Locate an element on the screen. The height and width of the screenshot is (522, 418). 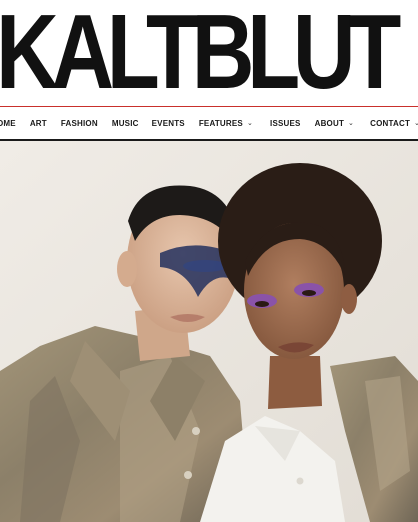
nav-item-label: ART is located at coordinates (38, 123).